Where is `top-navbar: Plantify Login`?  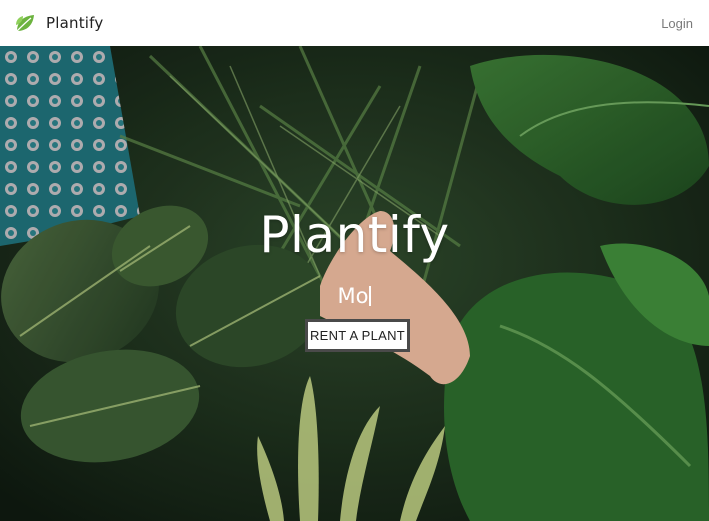
top-navbar: Plantify Login is located at coordinates (354, 23).